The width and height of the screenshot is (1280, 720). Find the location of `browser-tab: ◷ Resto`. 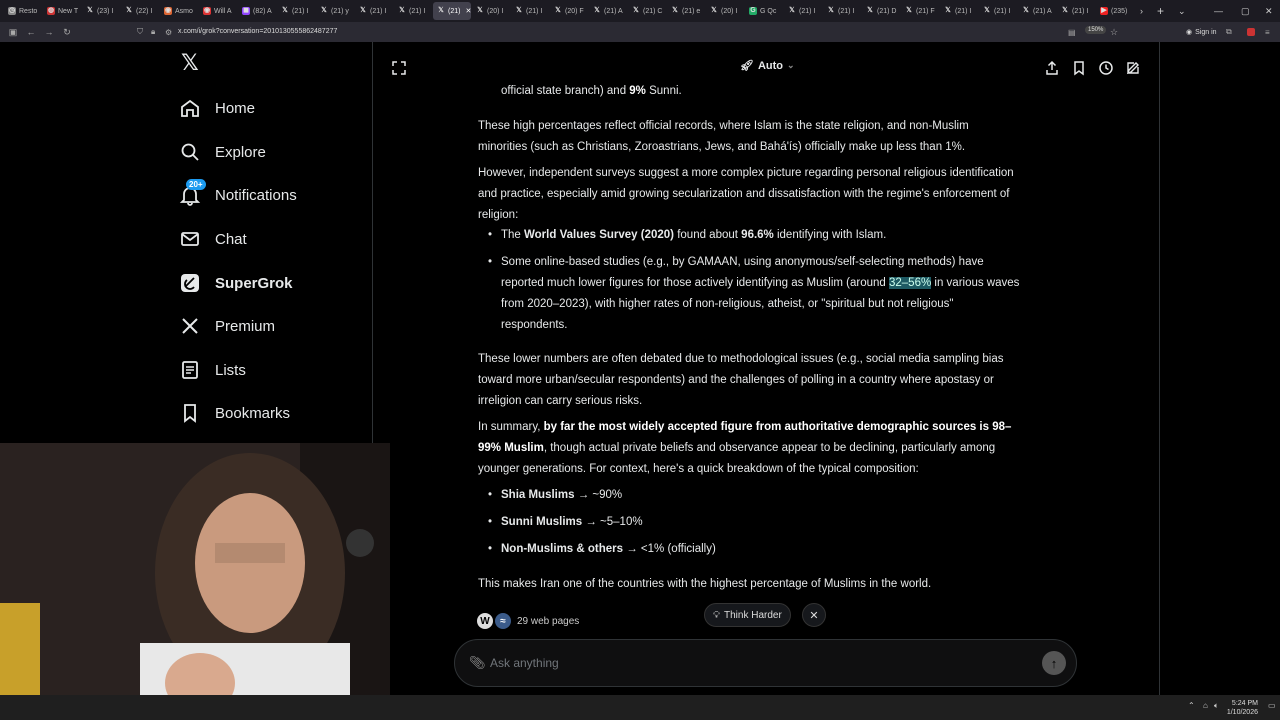

browser-tab: ◷ Resto is located at coordinates (23, 11).